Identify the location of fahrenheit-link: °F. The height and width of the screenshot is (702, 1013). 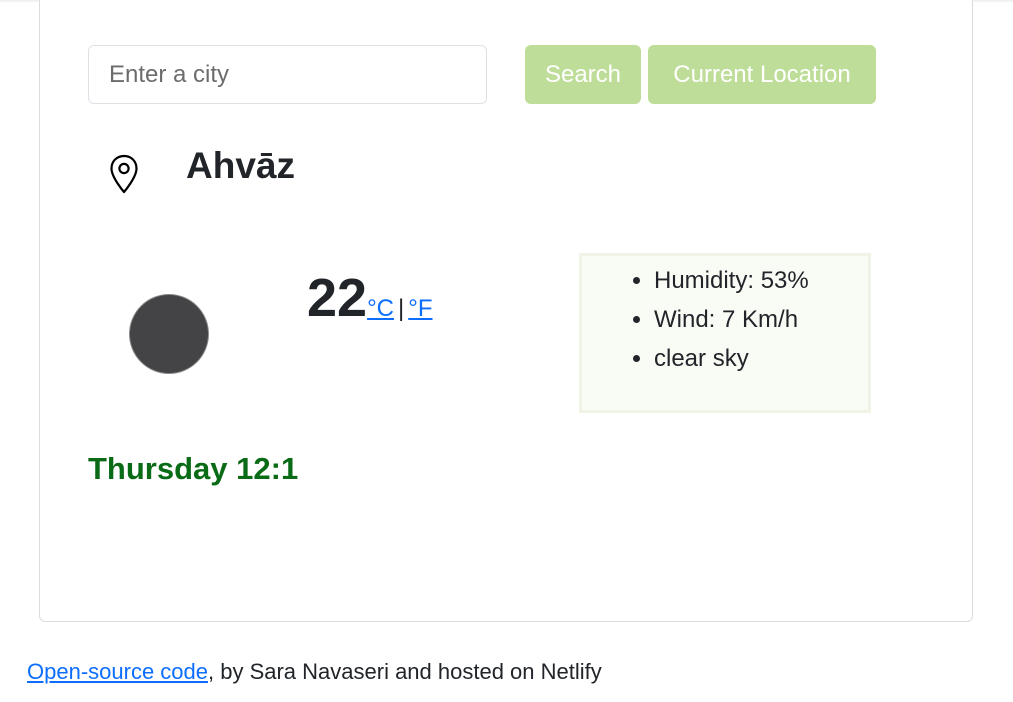
(420, 308).